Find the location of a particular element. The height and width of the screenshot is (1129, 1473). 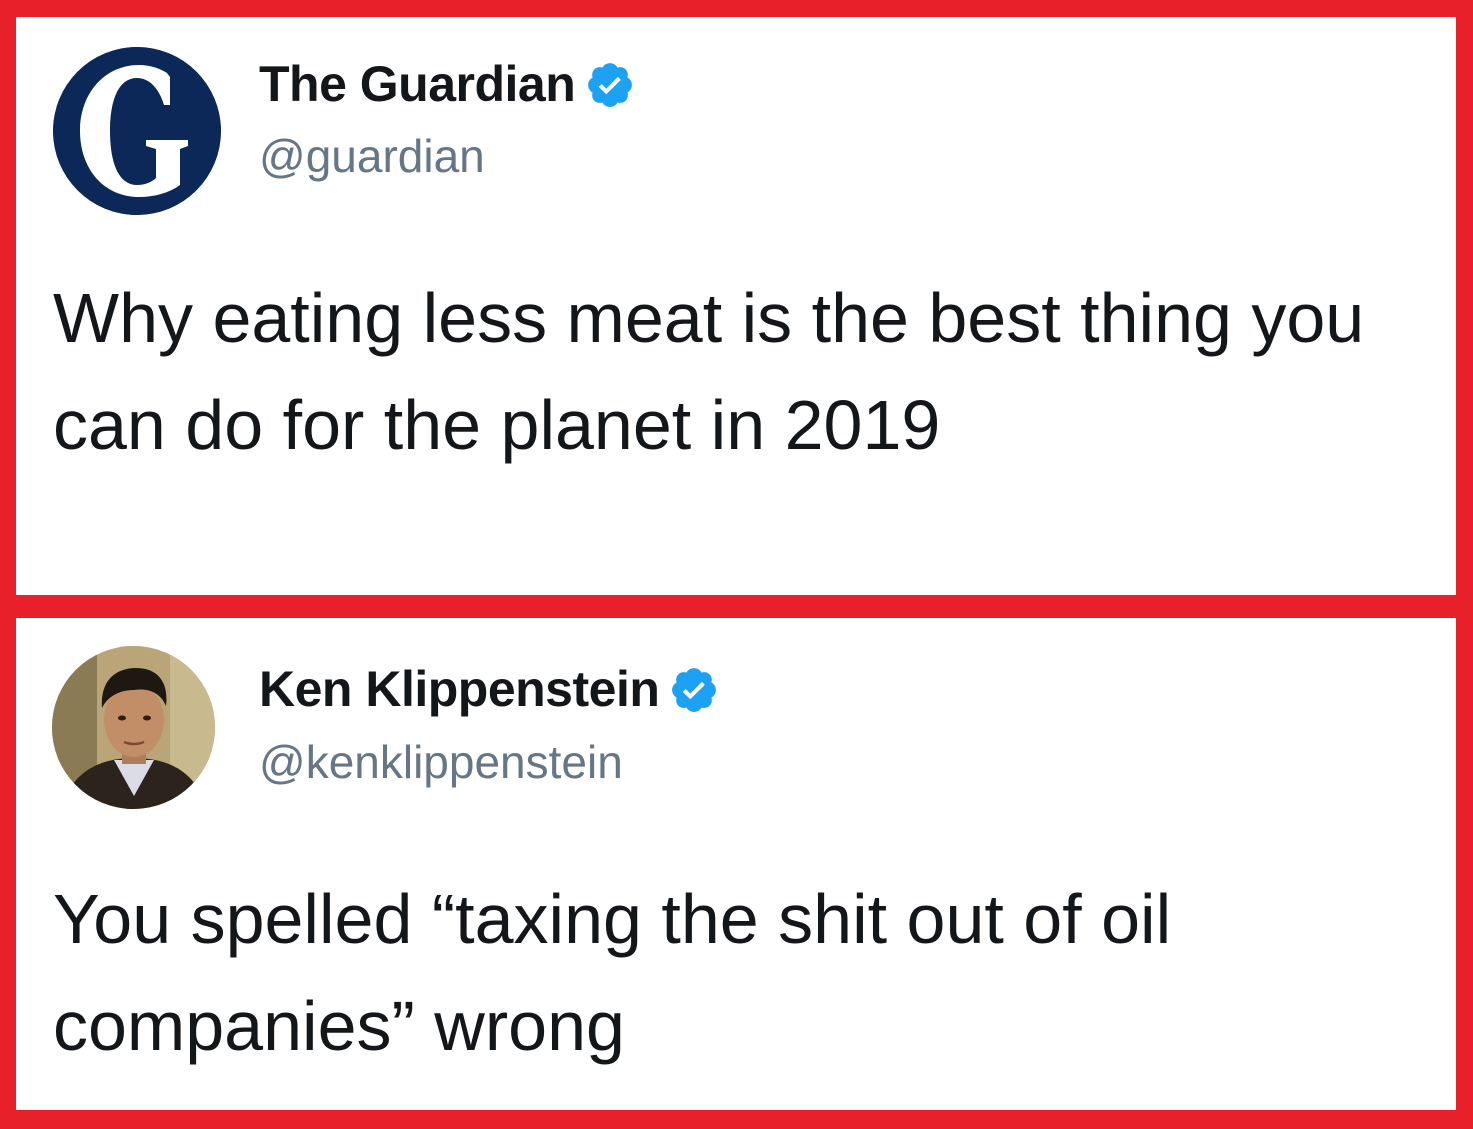

author-name-row: Ken Klippenstein is located at coordinates (489, 689).